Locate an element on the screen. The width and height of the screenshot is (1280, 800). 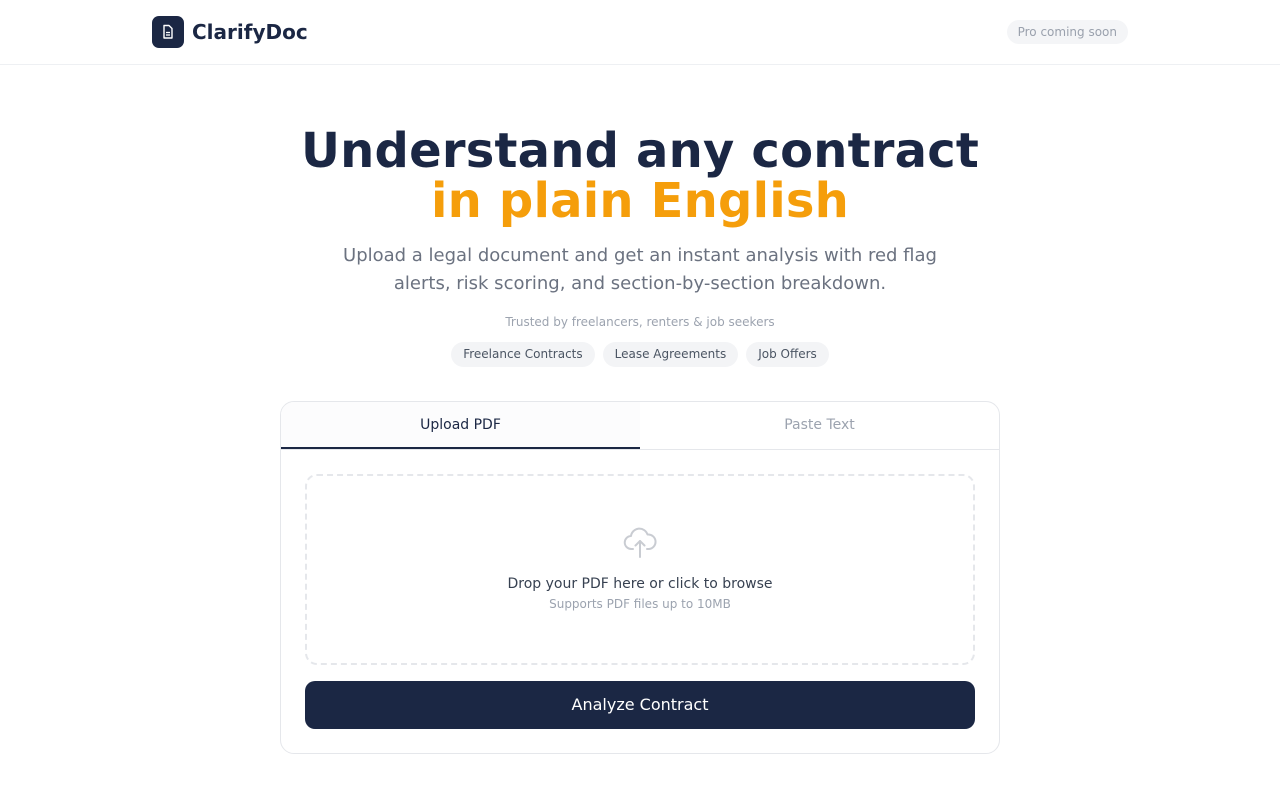
hero-title-accent: in plain English is located at coordinates (640, 201).